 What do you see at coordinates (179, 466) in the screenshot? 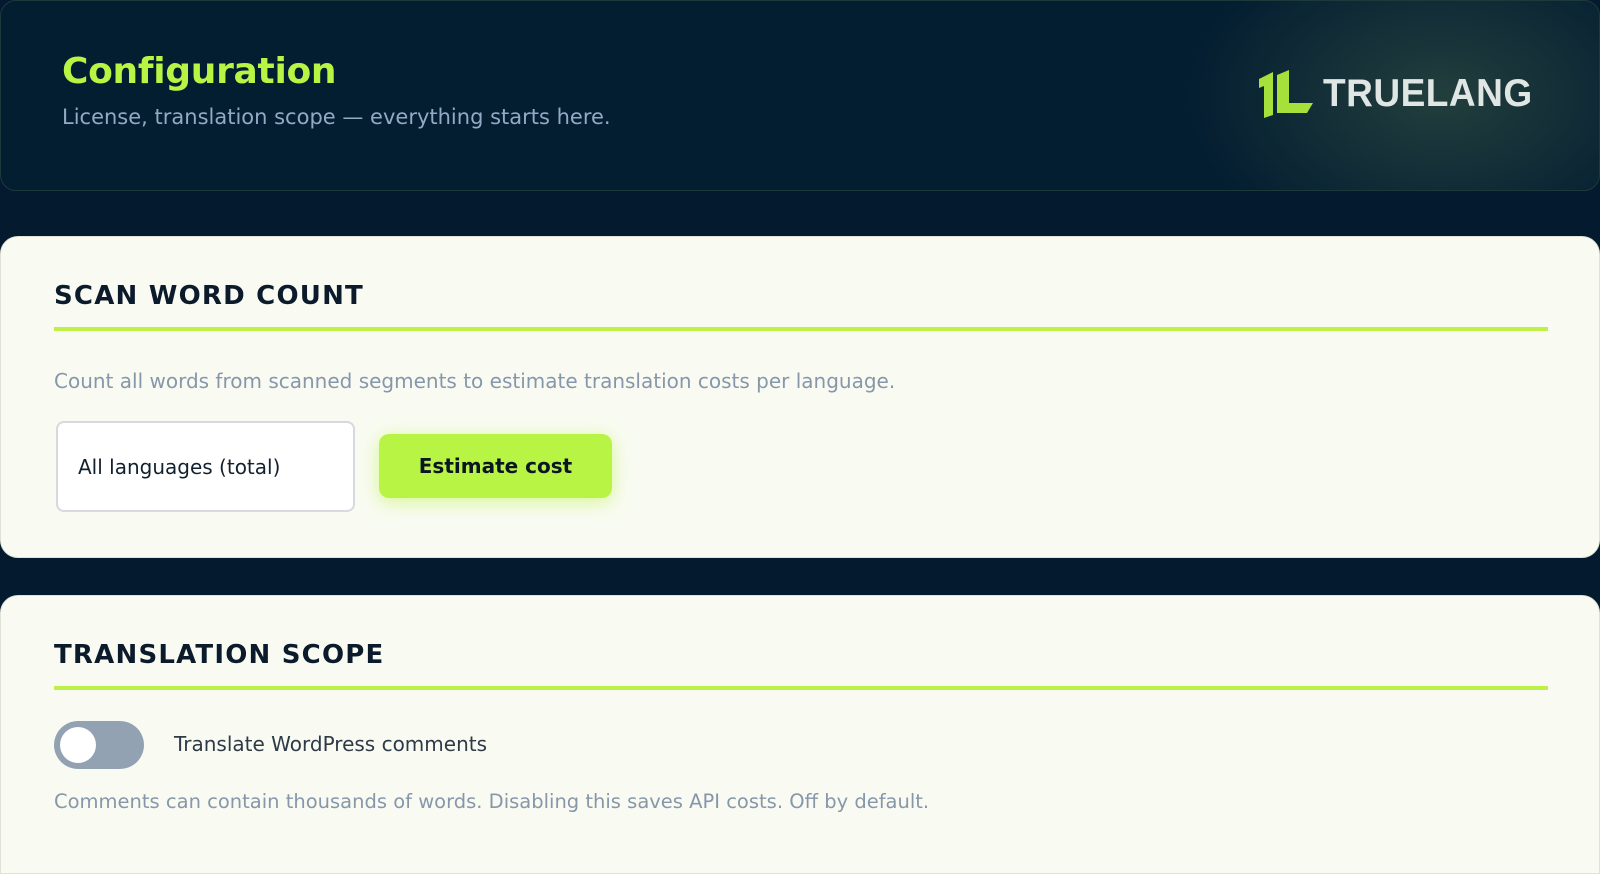
I see `language-select-value: All languages (total)` at bounding box center [179, 466].